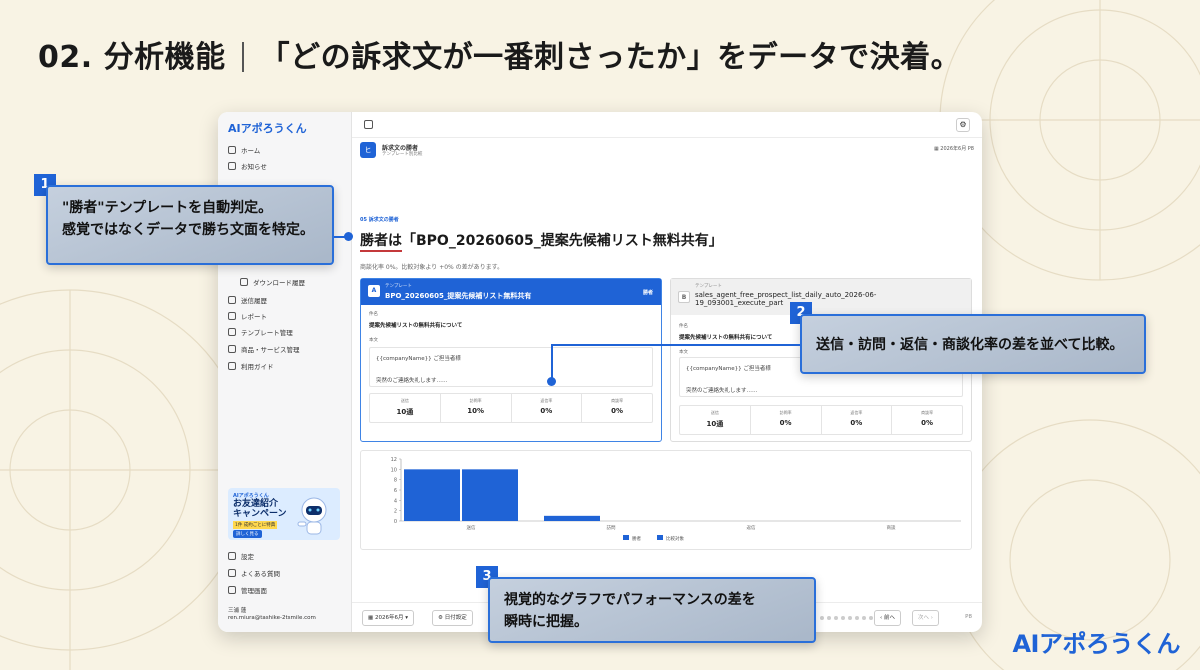 This screenshot has width=1200, height=670. I want to click on chevron-right-icon: ›, so click(931, 618).